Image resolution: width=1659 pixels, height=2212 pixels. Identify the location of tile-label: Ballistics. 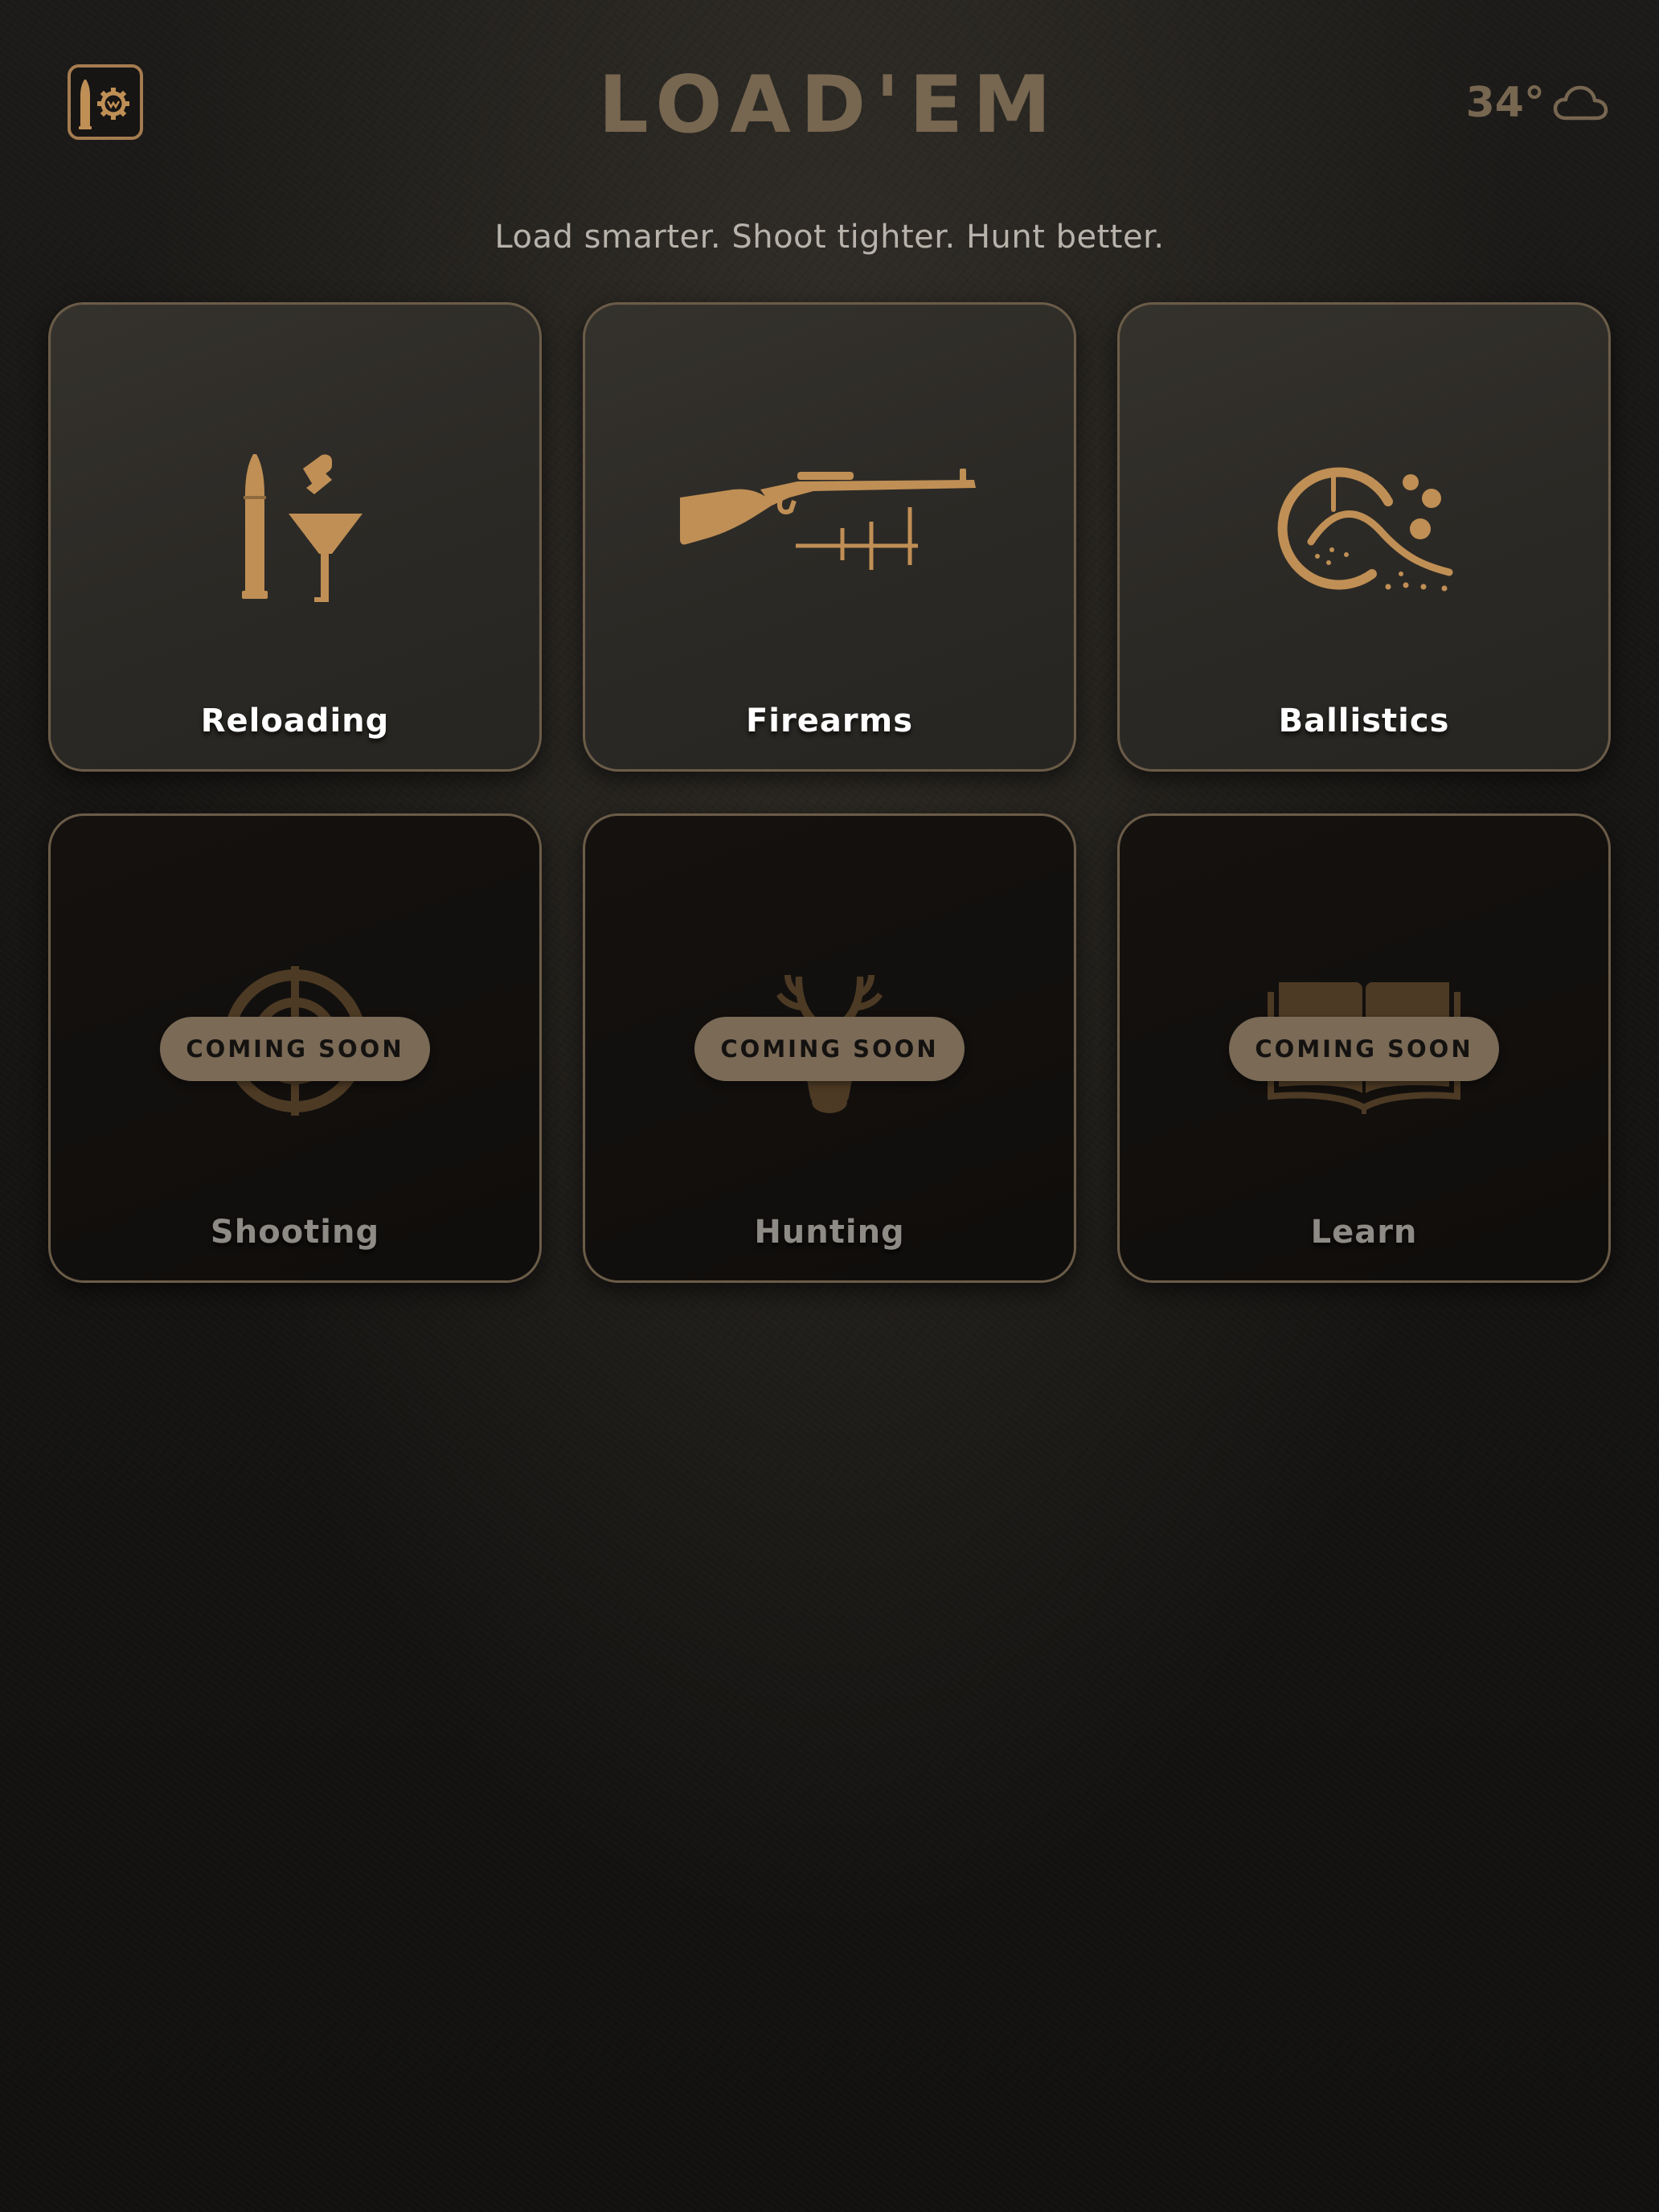
(1364, 721).